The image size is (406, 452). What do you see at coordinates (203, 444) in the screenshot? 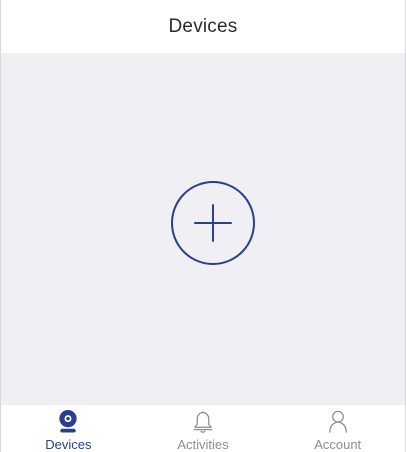
I see `tab-activities-label: Activities` at bounding box center [203, 444].